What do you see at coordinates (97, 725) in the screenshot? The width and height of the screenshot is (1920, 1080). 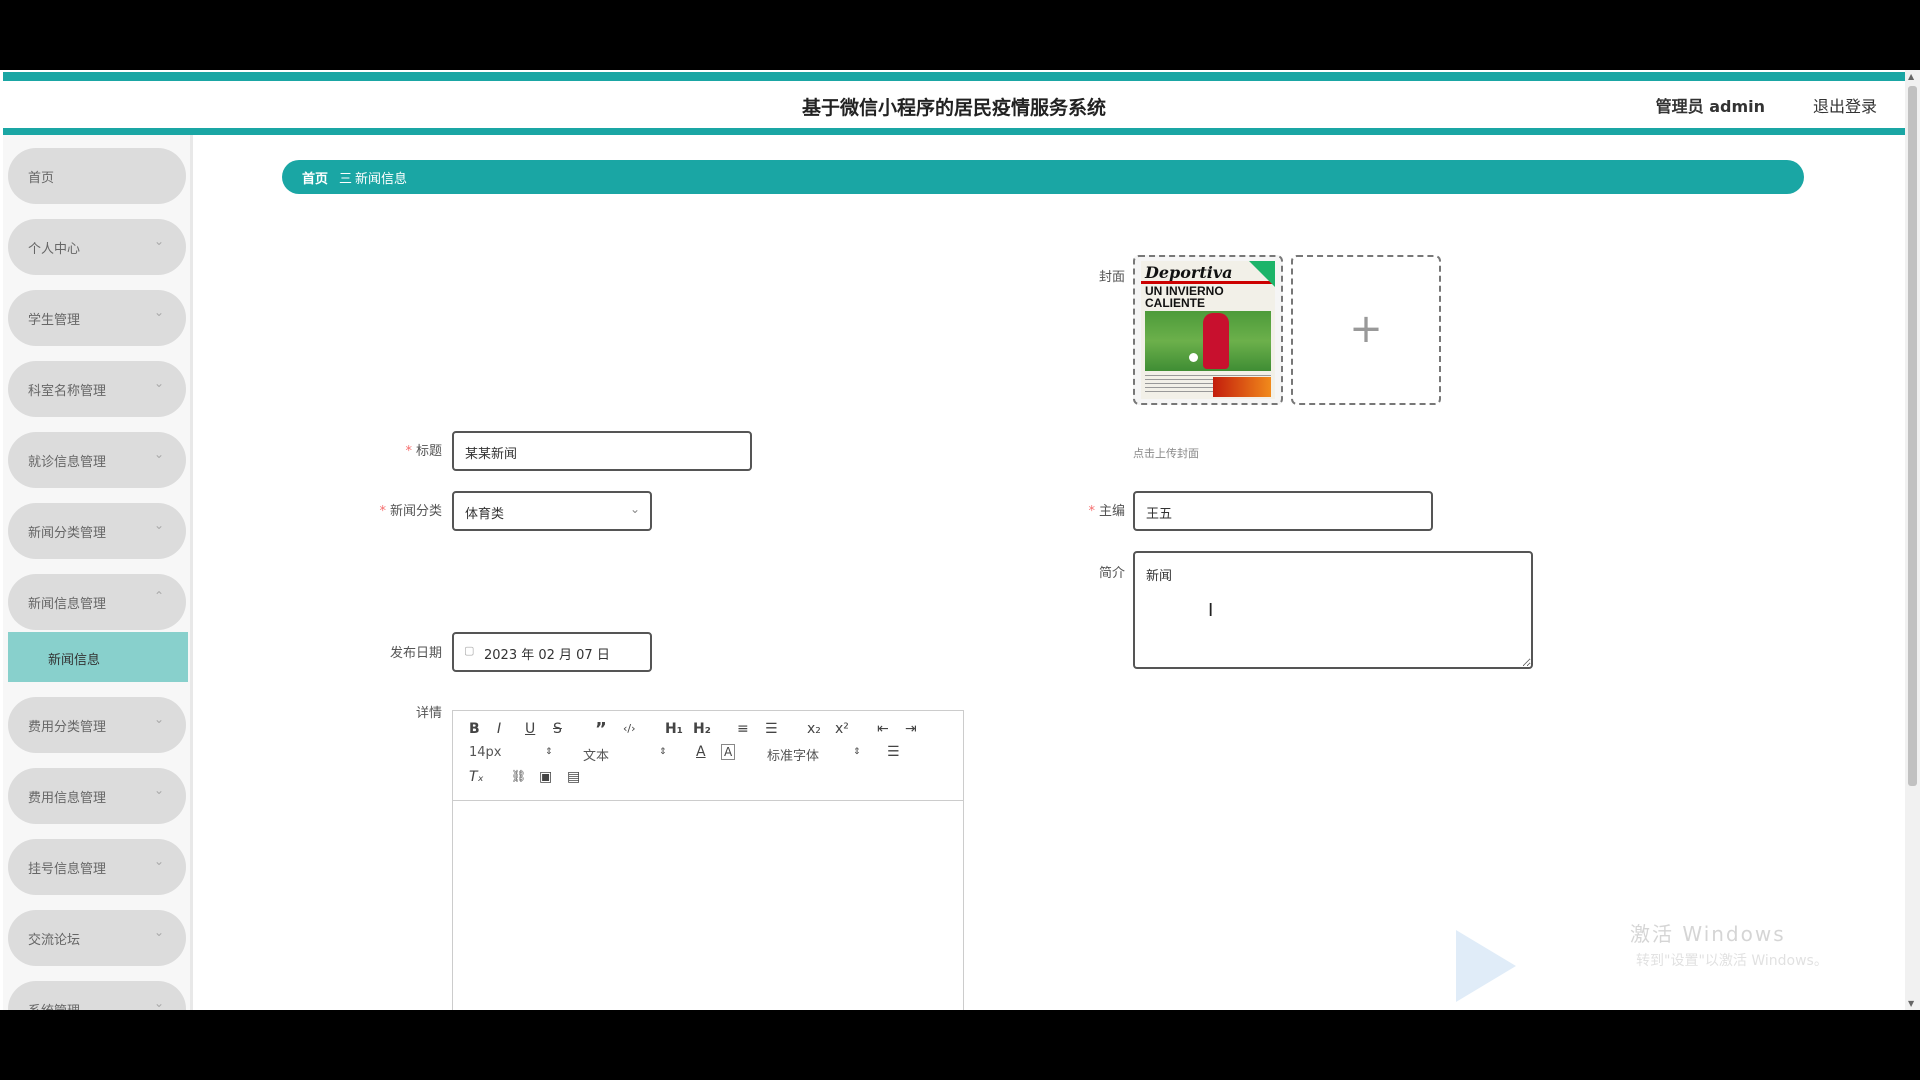 I see `sidebar-item-fee-category-management: 费用分类管理 ⌄` at bounding box center [97, 725].